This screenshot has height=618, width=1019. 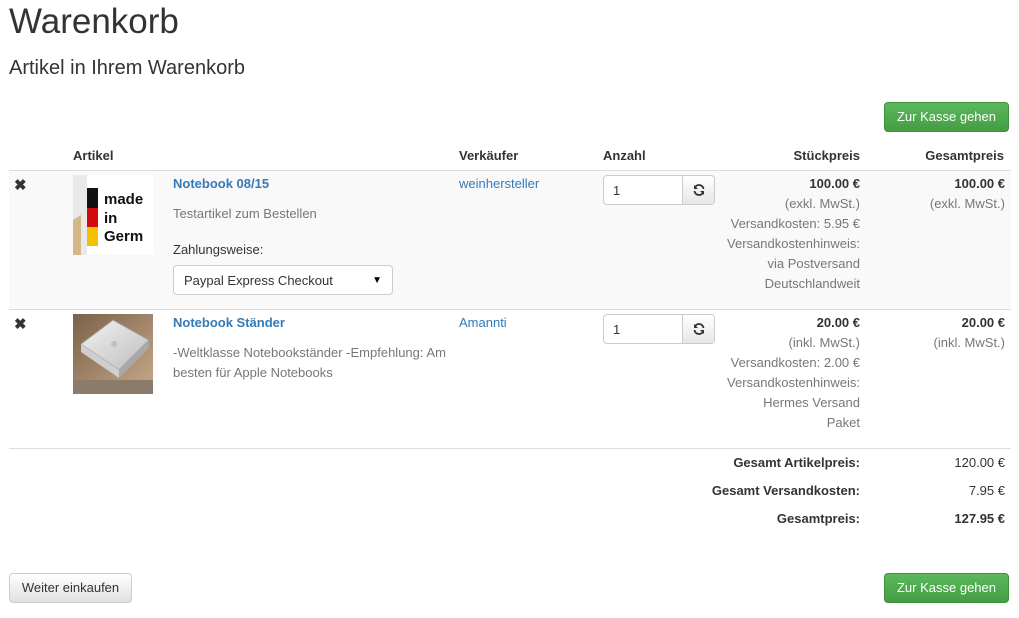 I want to click on header-quantity: Anzahl, so click(x=624, y=155).